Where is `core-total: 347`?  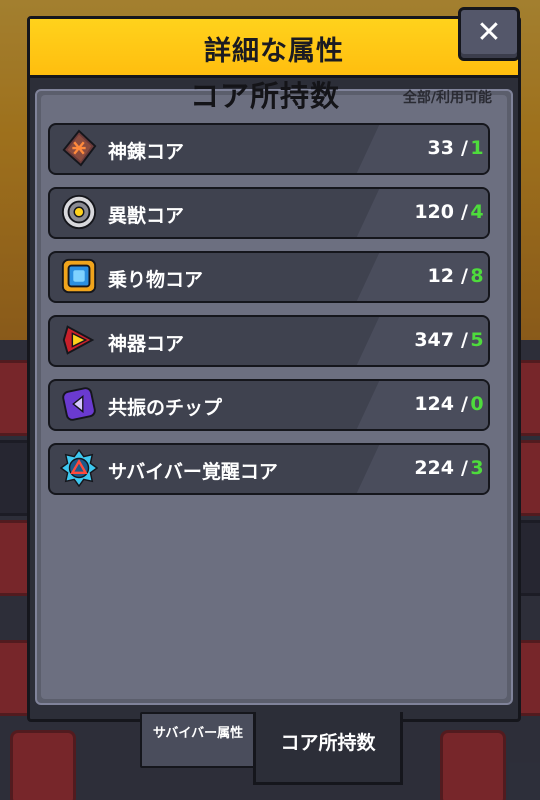 core-total: 347 is located at coordinates (434, 340).